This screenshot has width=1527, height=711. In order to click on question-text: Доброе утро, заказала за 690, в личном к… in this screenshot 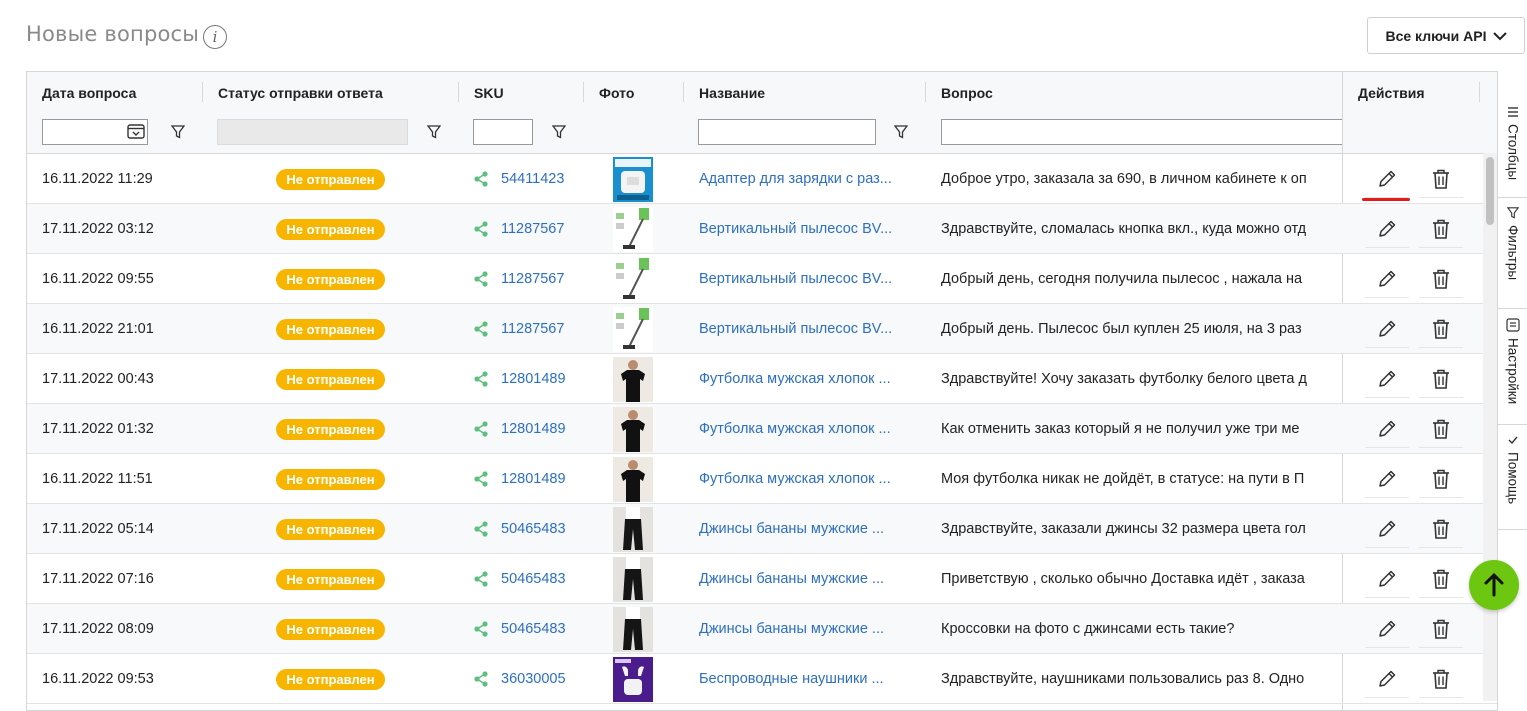, I will do `click(1141, 179)`.